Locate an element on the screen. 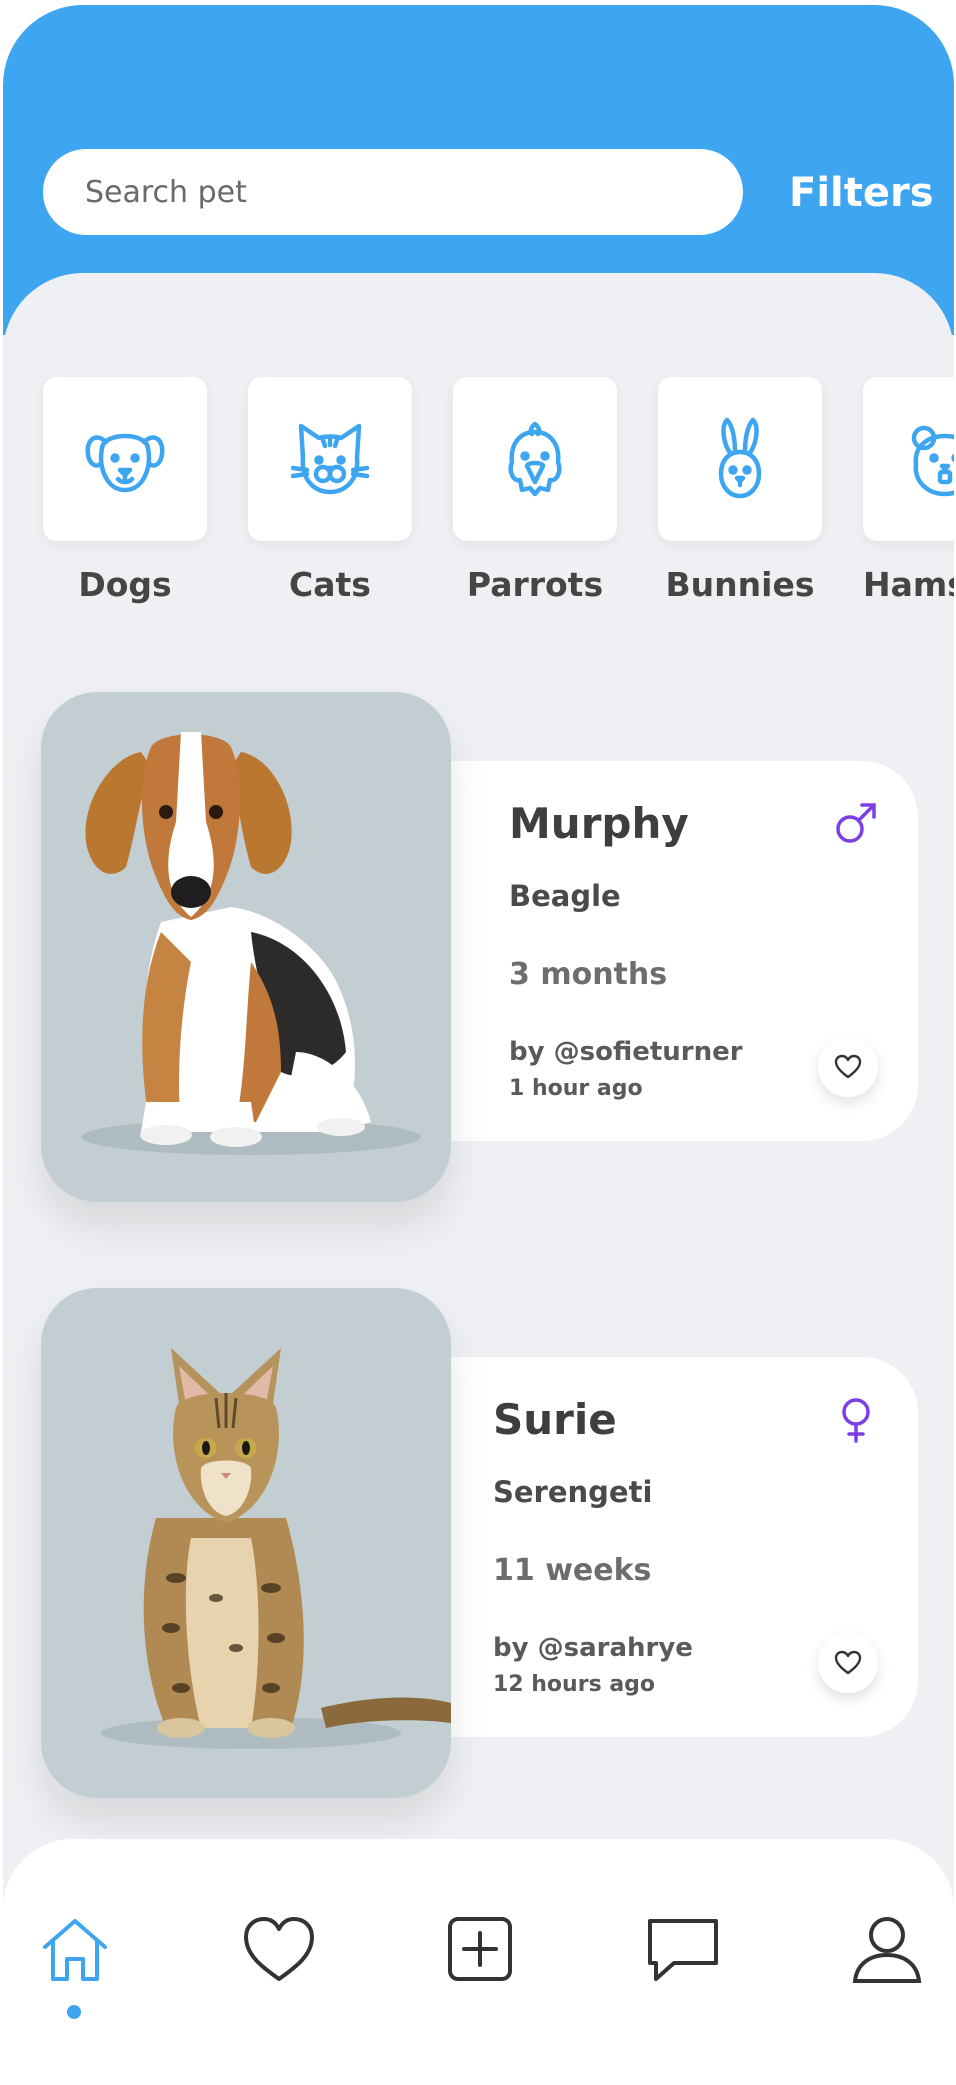 The width and height of the screenshot is (956, 2085). bottom-nav is located at coordinates (478, 1962).